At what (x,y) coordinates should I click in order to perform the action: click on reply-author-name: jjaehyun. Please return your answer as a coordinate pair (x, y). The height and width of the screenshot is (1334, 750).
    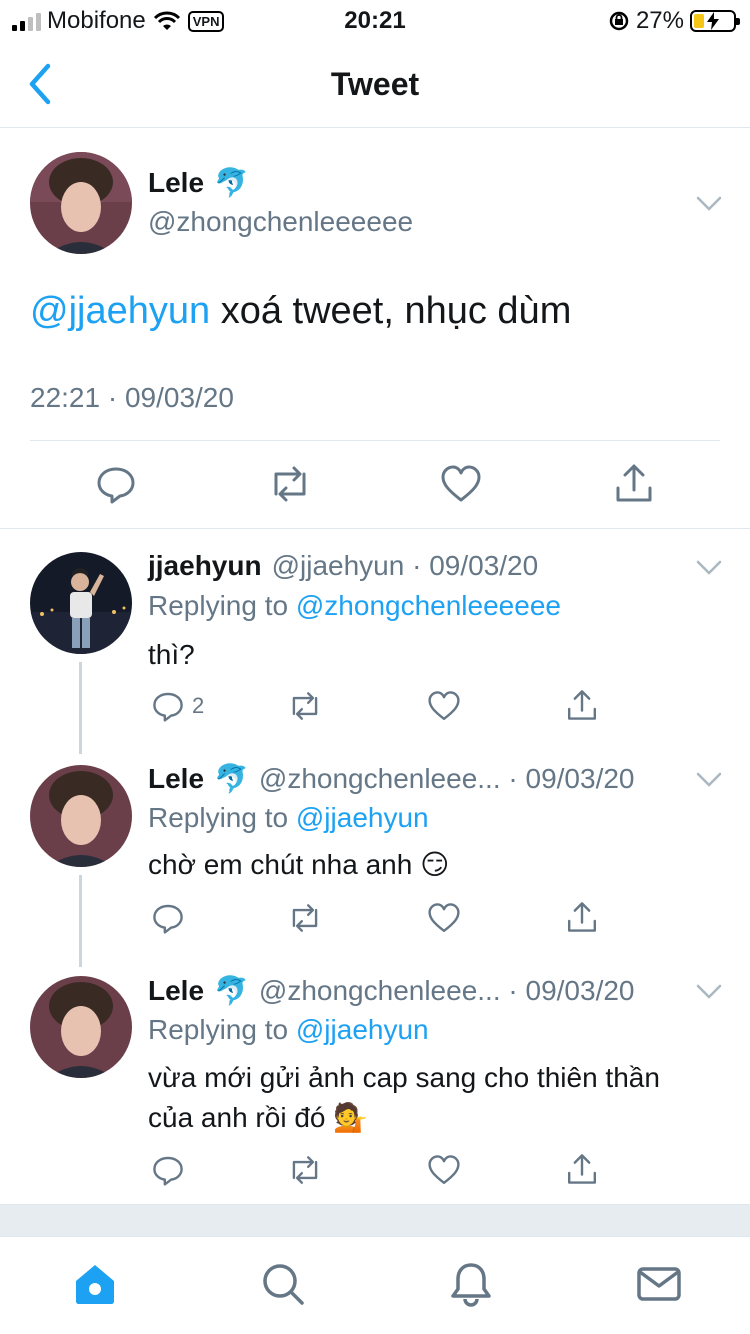
    Looking at the image, I should click on (205, 566).